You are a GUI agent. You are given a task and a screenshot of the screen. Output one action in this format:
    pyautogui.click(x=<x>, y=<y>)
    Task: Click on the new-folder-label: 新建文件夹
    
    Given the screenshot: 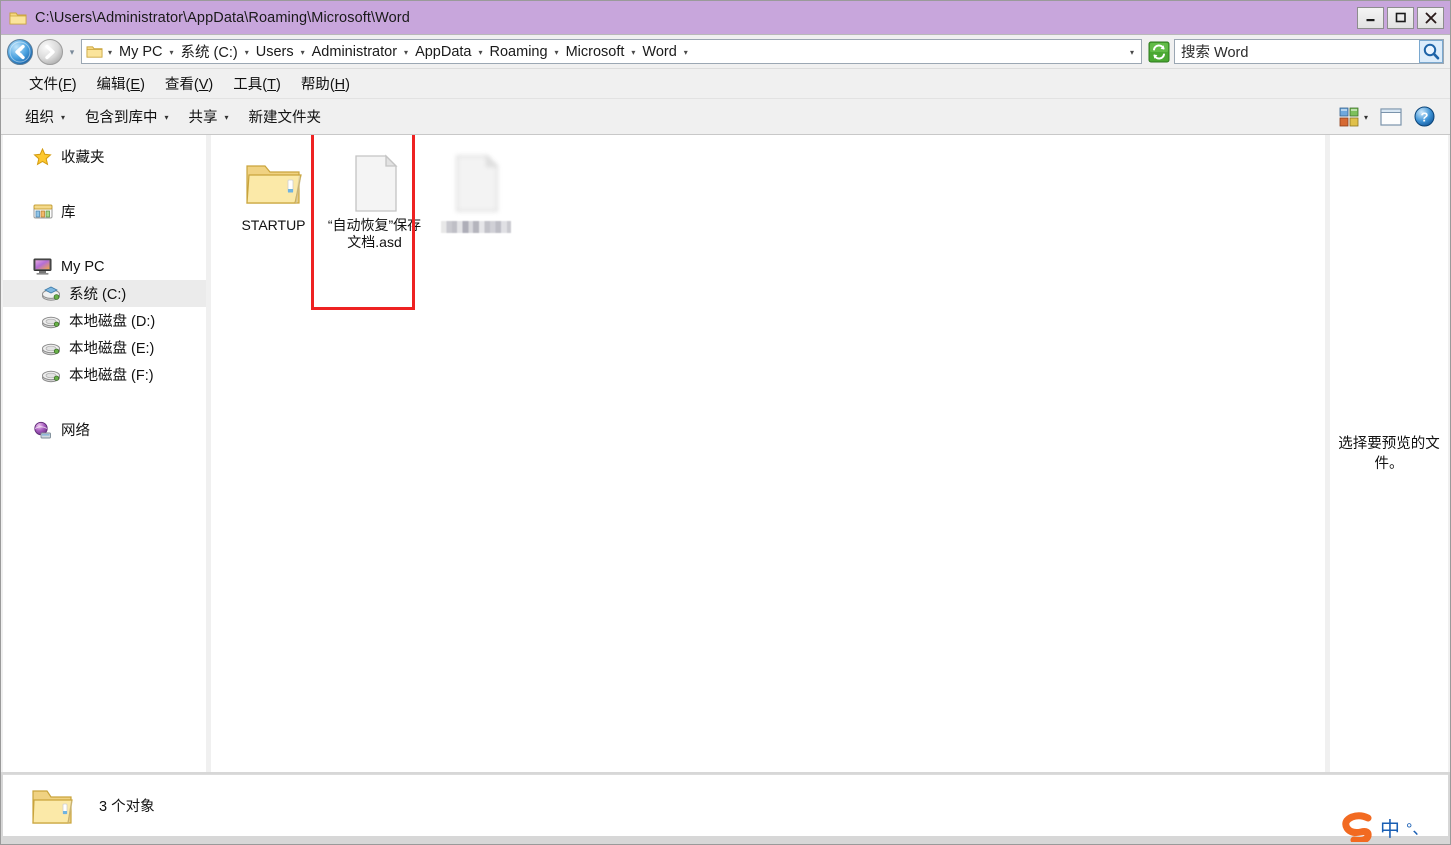 What is the action you would take?
    pyautogui.click(x=285, y=118)
    